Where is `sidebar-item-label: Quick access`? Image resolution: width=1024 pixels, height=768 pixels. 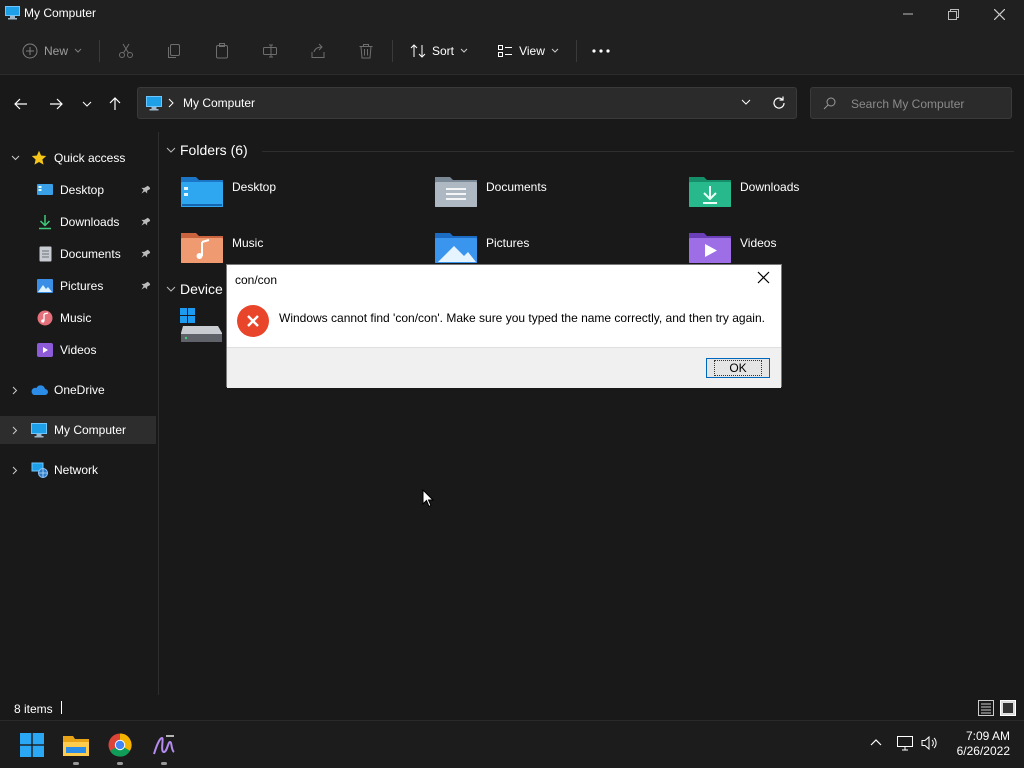 sidebar-item-label: Quick access is located at coordinates (90, 158).